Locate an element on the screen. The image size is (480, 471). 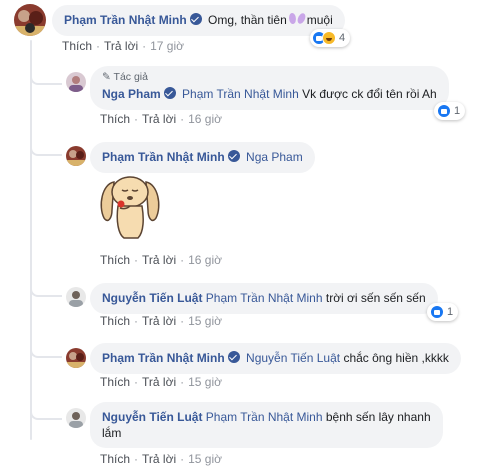
reaction-summary: 4 is located at coordinates (330, 38).